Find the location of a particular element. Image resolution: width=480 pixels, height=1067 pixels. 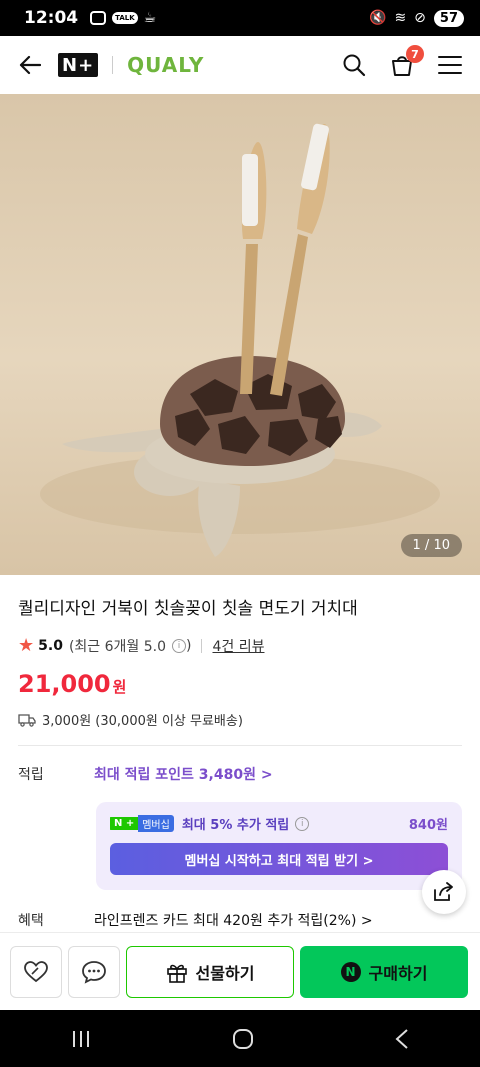

heart-icon is located at coordinates (36, 971).